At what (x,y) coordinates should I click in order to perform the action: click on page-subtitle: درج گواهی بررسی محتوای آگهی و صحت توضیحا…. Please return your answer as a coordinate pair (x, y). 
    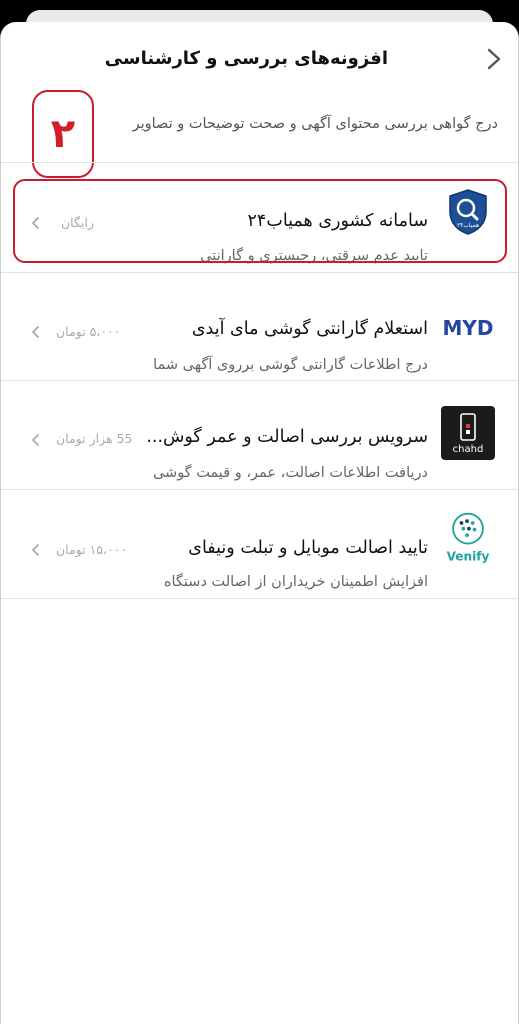
    Looking at the image, I should click on (315, 124).